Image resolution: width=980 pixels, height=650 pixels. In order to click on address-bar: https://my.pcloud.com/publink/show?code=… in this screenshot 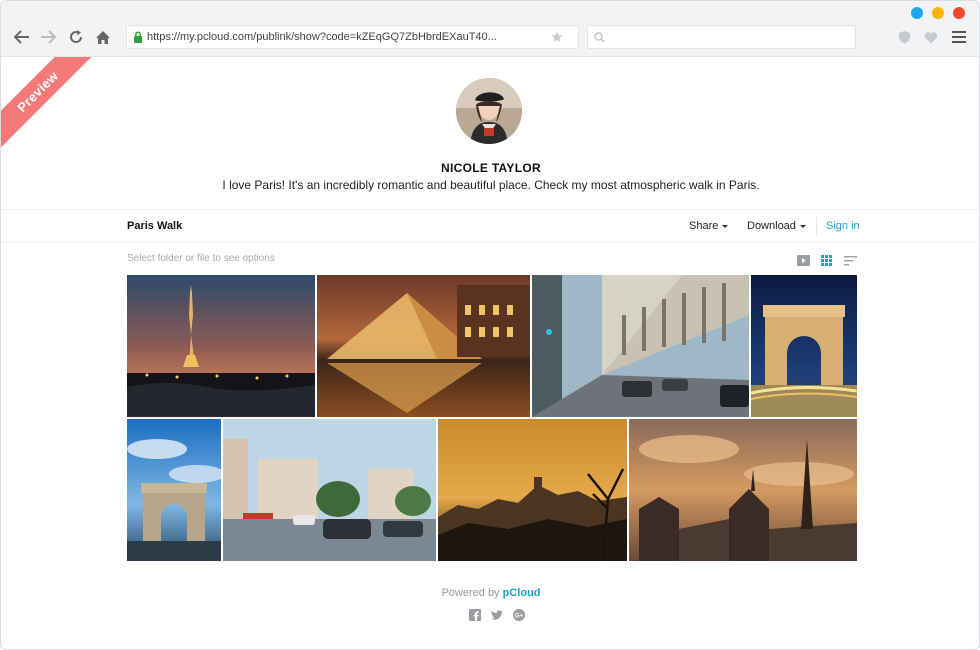, I will do `click(352, 37)`.